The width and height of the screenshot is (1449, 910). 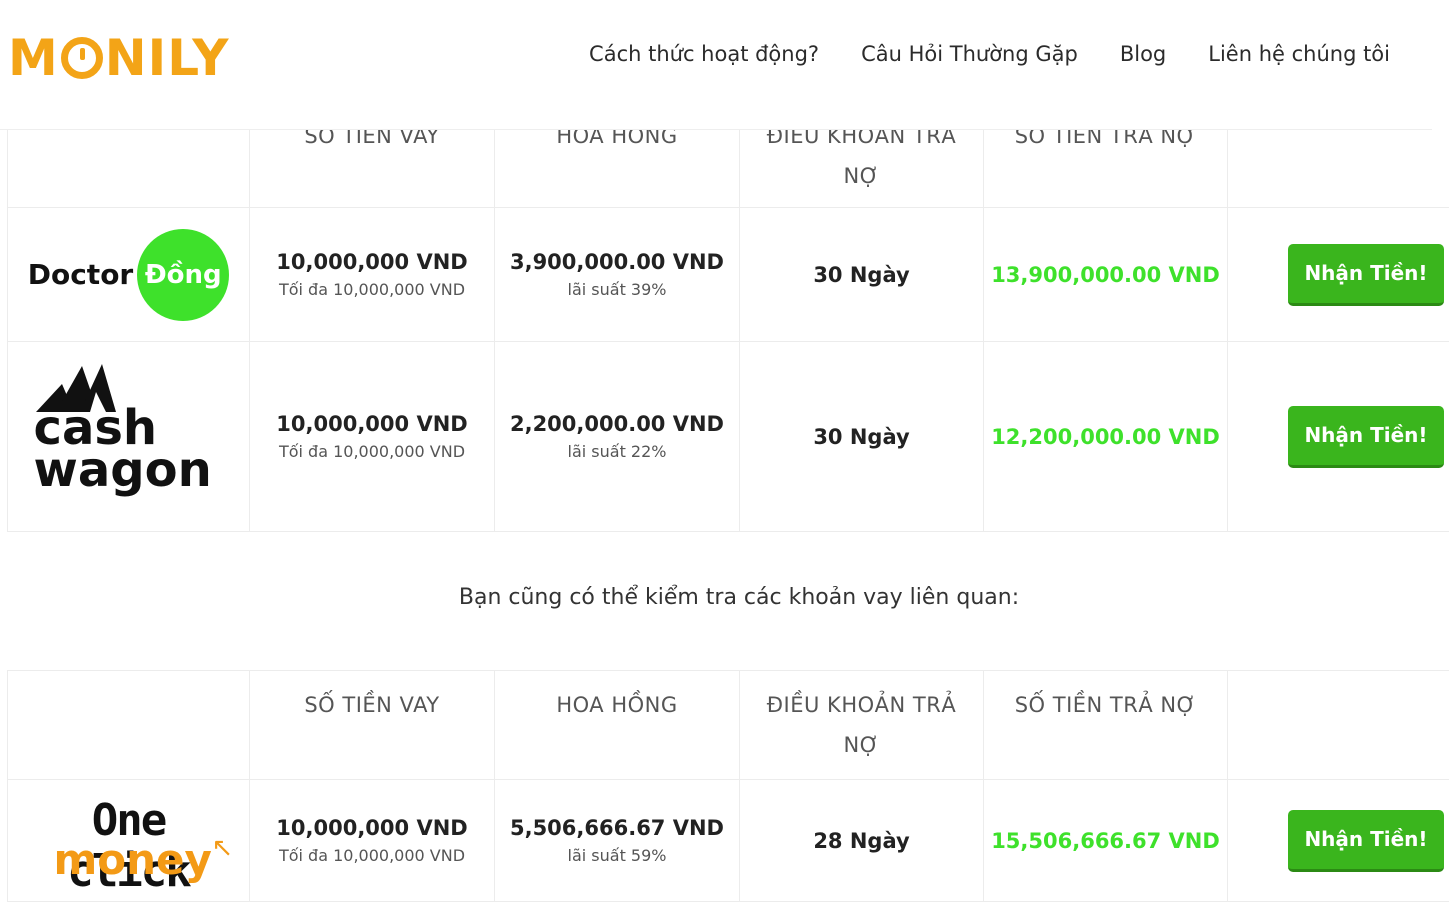 What do you see at coordinates (122, 469) in the screenshot?
I see `logo-text: wagon` at bounding box center [122, 469].